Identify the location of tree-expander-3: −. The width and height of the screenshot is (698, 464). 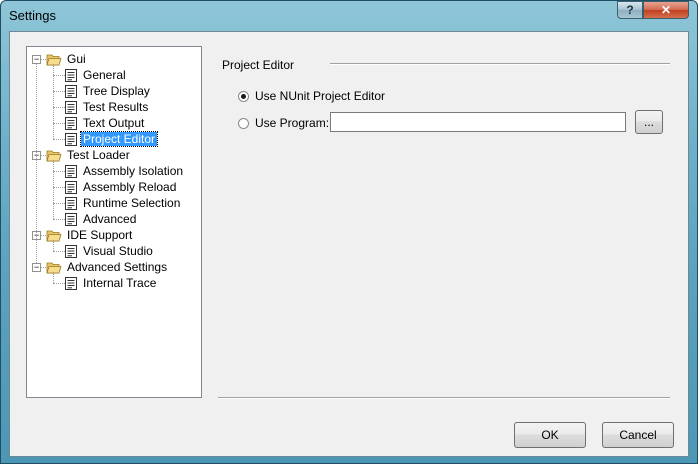
(36, 267).